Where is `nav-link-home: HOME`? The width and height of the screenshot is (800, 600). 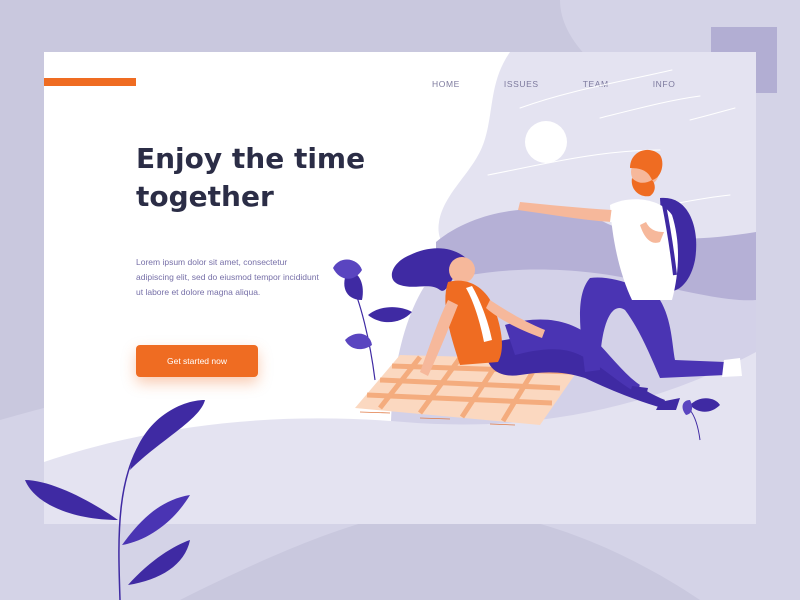
nav-link-home: HOME is located at coordinates (446, 84).